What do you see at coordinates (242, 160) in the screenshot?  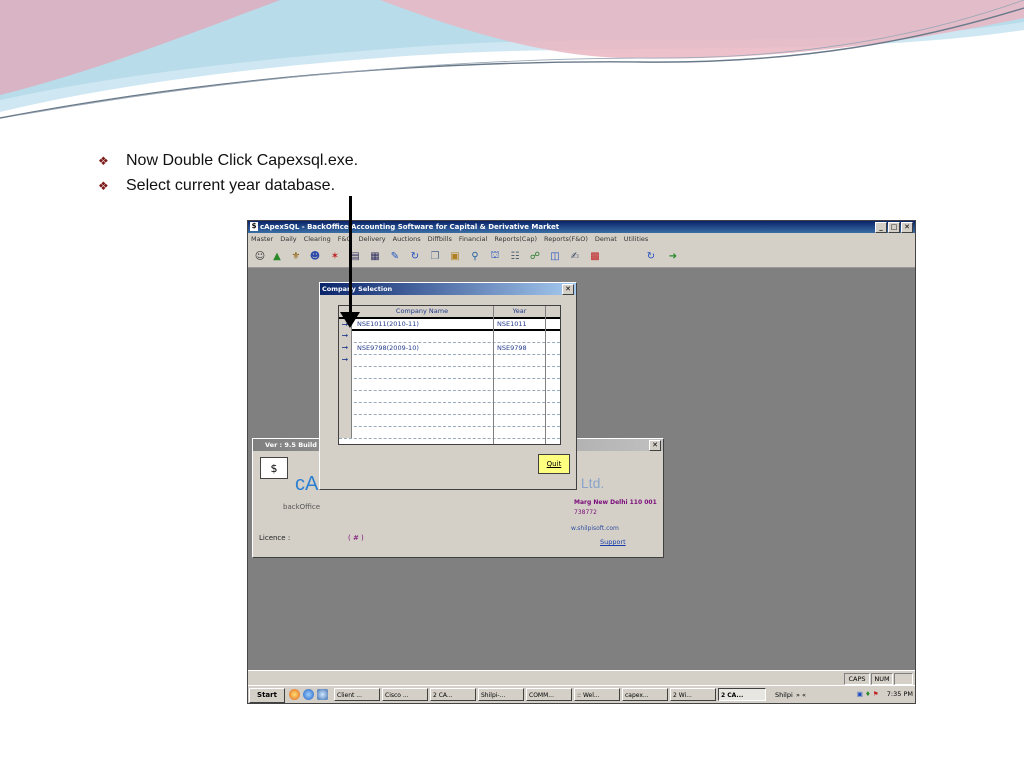 I see `bullet-text: Now Double Click Capexsql.exe.` at bounding box center [242, 160].